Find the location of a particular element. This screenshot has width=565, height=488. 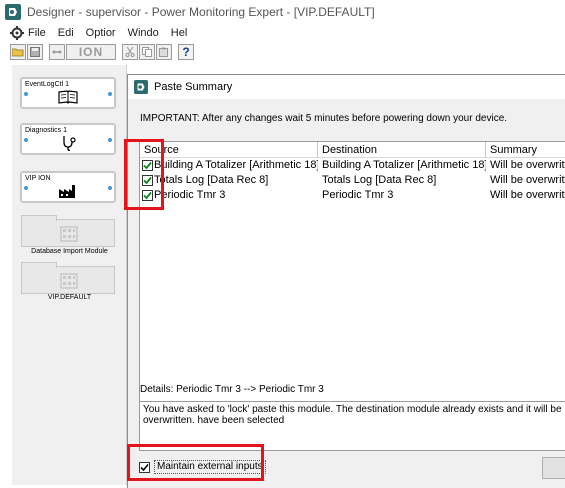

source-name: Totals Log [Data Rec 8] is located at coordinates (211, 180).